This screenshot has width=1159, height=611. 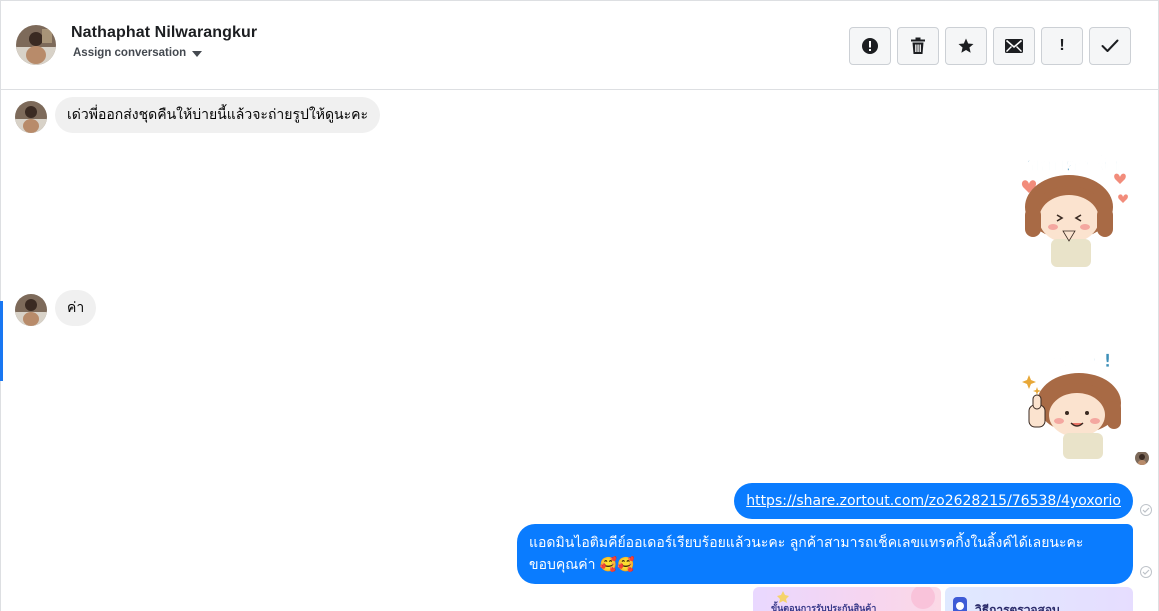 What do you see at coordinates (990, 46) in the screenshot?
I see `conversation-actions: !` at bounding box center [990, 46].